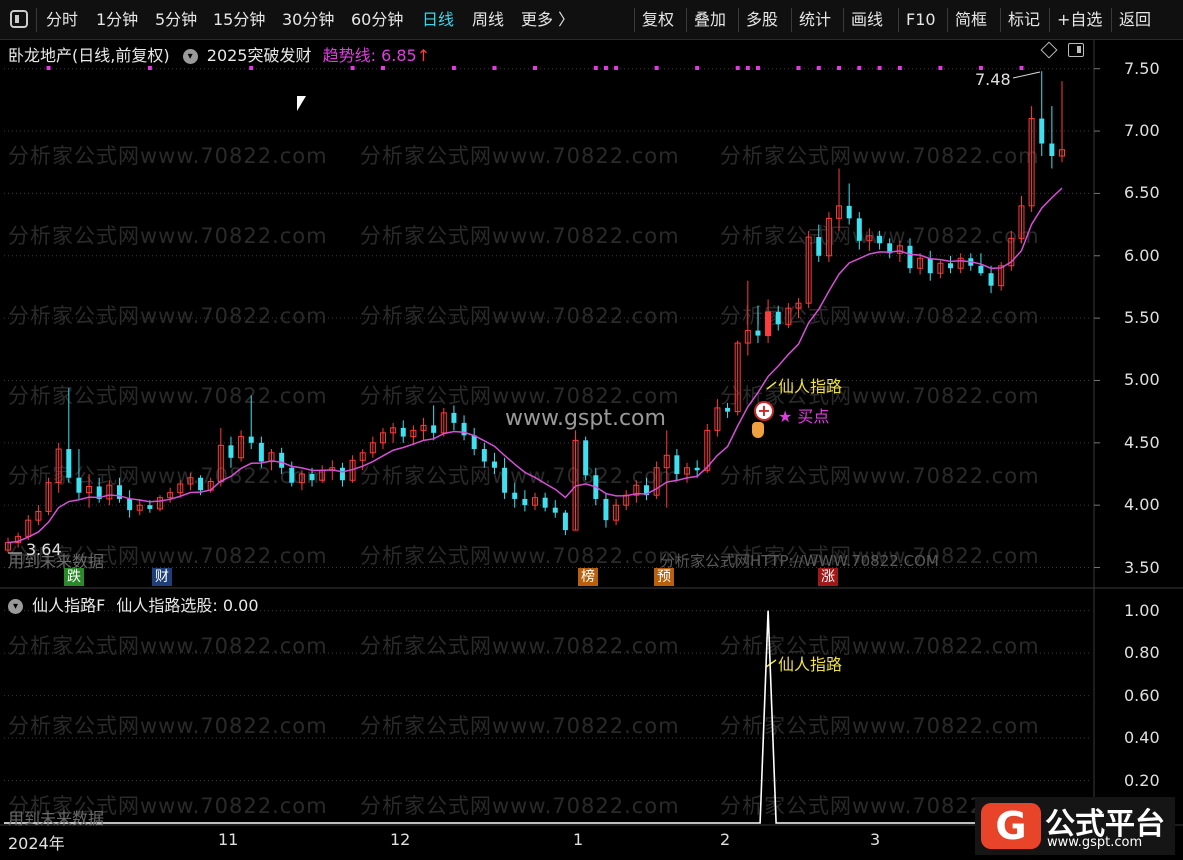 The height and width of the screenshot is (860, 1183). I want to click on toolbar-button-4: 画线, so click(867, 20).